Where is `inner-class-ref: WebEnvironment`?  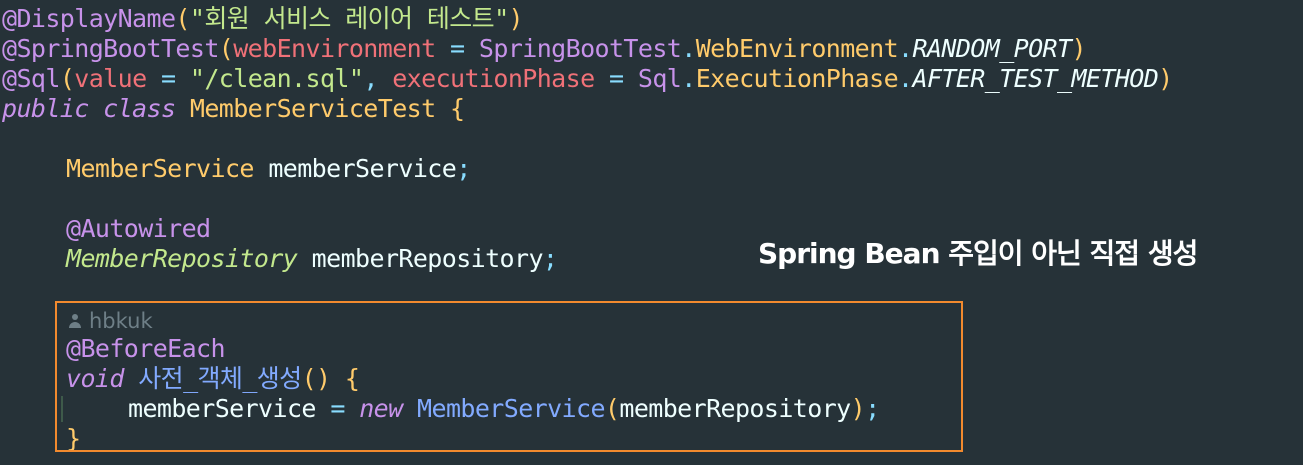 inner-class-ref: WebEnvironment is located at coordinates (797, 48).